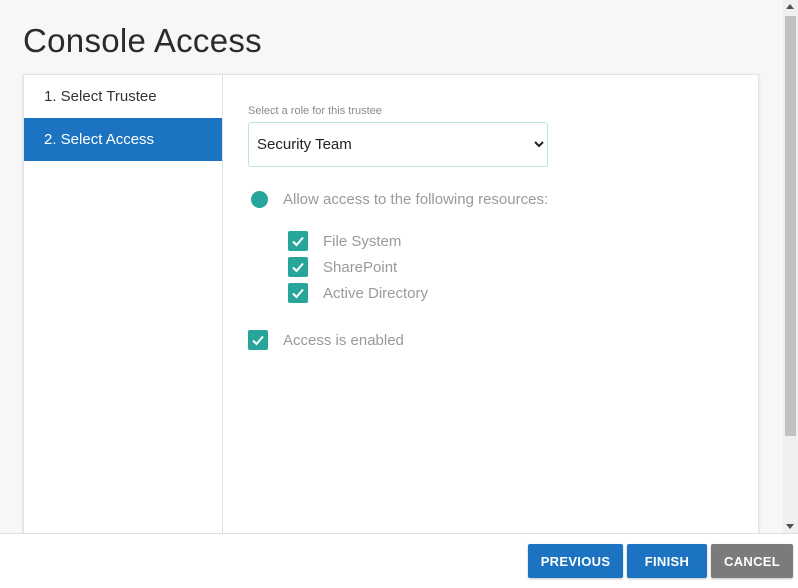  What do you see at coordinates (667, 561) in the screenshot?
I see `finish-button: FINISH` at bounding box center [667, 561].